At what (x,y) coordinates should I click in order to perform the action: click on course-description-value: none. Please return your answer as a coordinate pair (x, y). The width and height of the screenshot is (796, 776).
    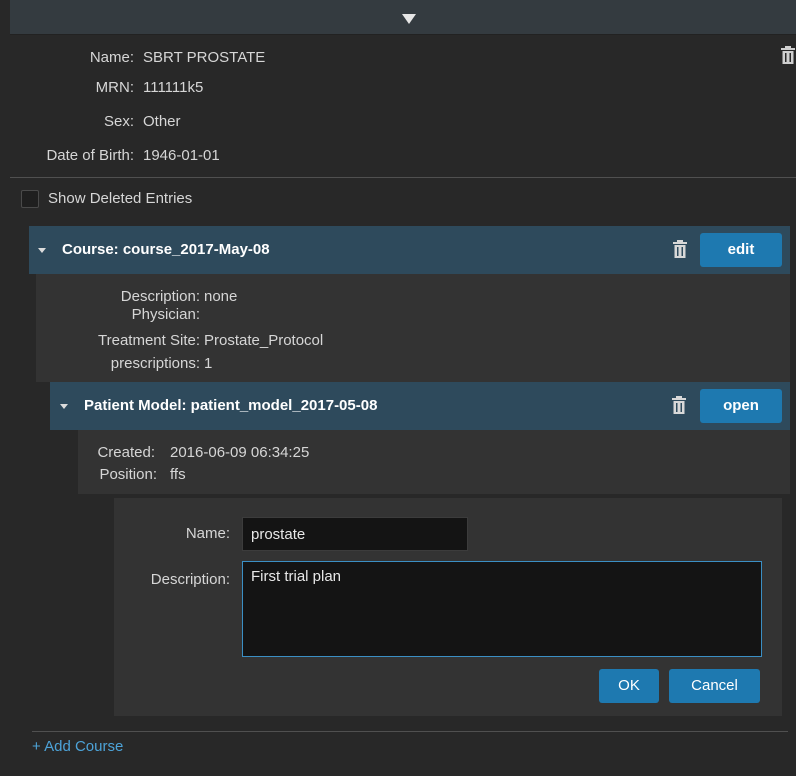
    Looking at the image, I should click on (221, 296).